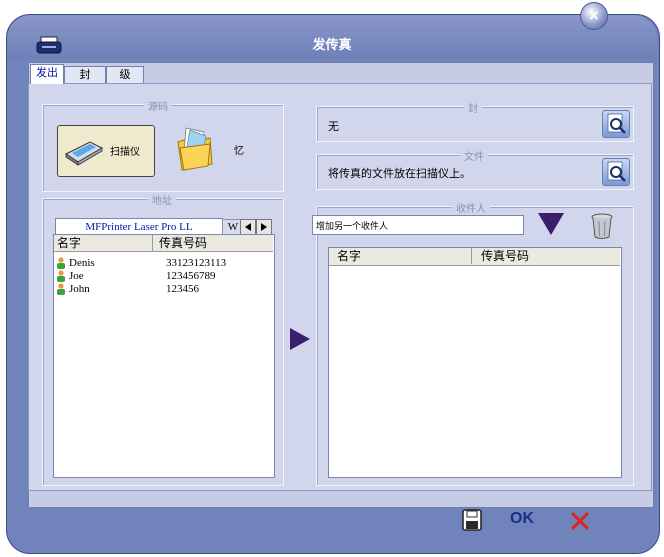 The image size is (664, 557). I want to click on source-group-title: 源码, so click(158, 105).